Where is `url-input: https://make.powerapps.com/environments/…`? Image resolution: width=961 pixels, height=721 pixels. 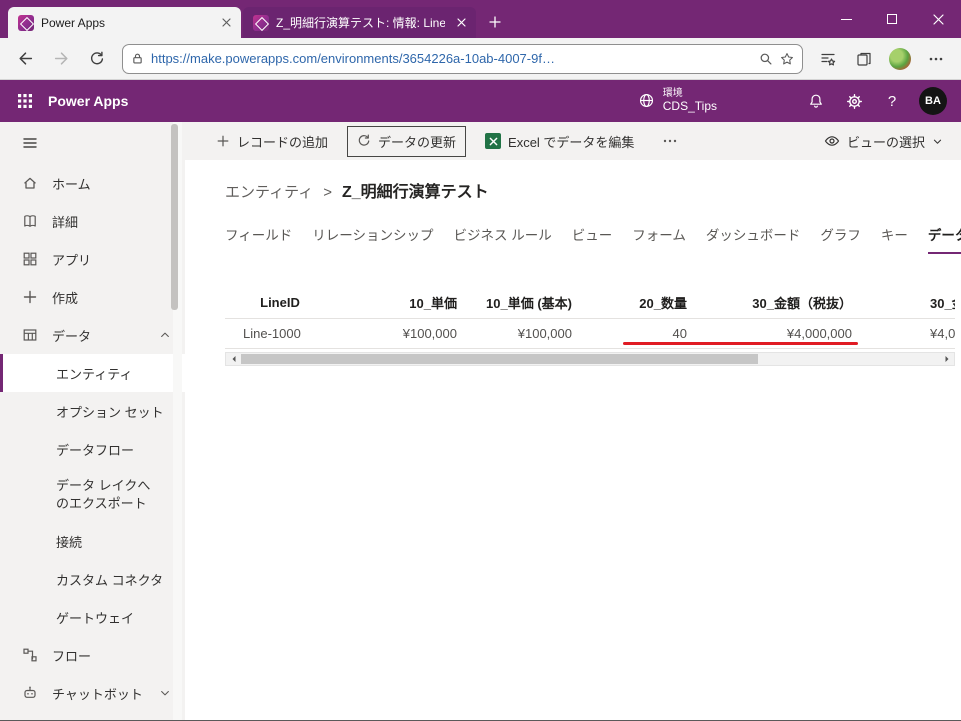 url-input: https://make.powerapps.com/environments/… is located at coordinates (451, 58).